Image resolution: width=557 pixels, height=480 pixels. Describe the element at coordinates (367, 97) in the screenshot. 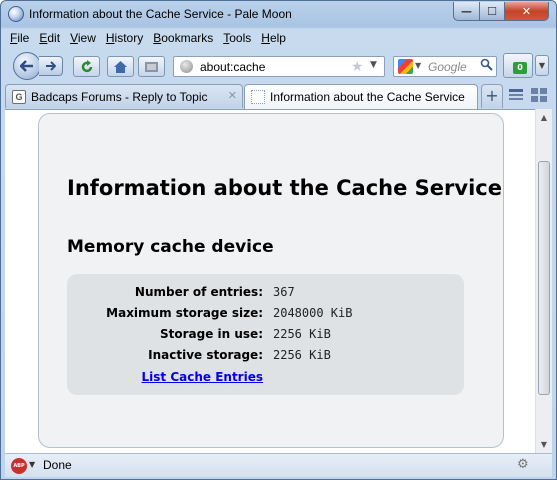

I see `tab-label: Information about the Cache Service` at that location.